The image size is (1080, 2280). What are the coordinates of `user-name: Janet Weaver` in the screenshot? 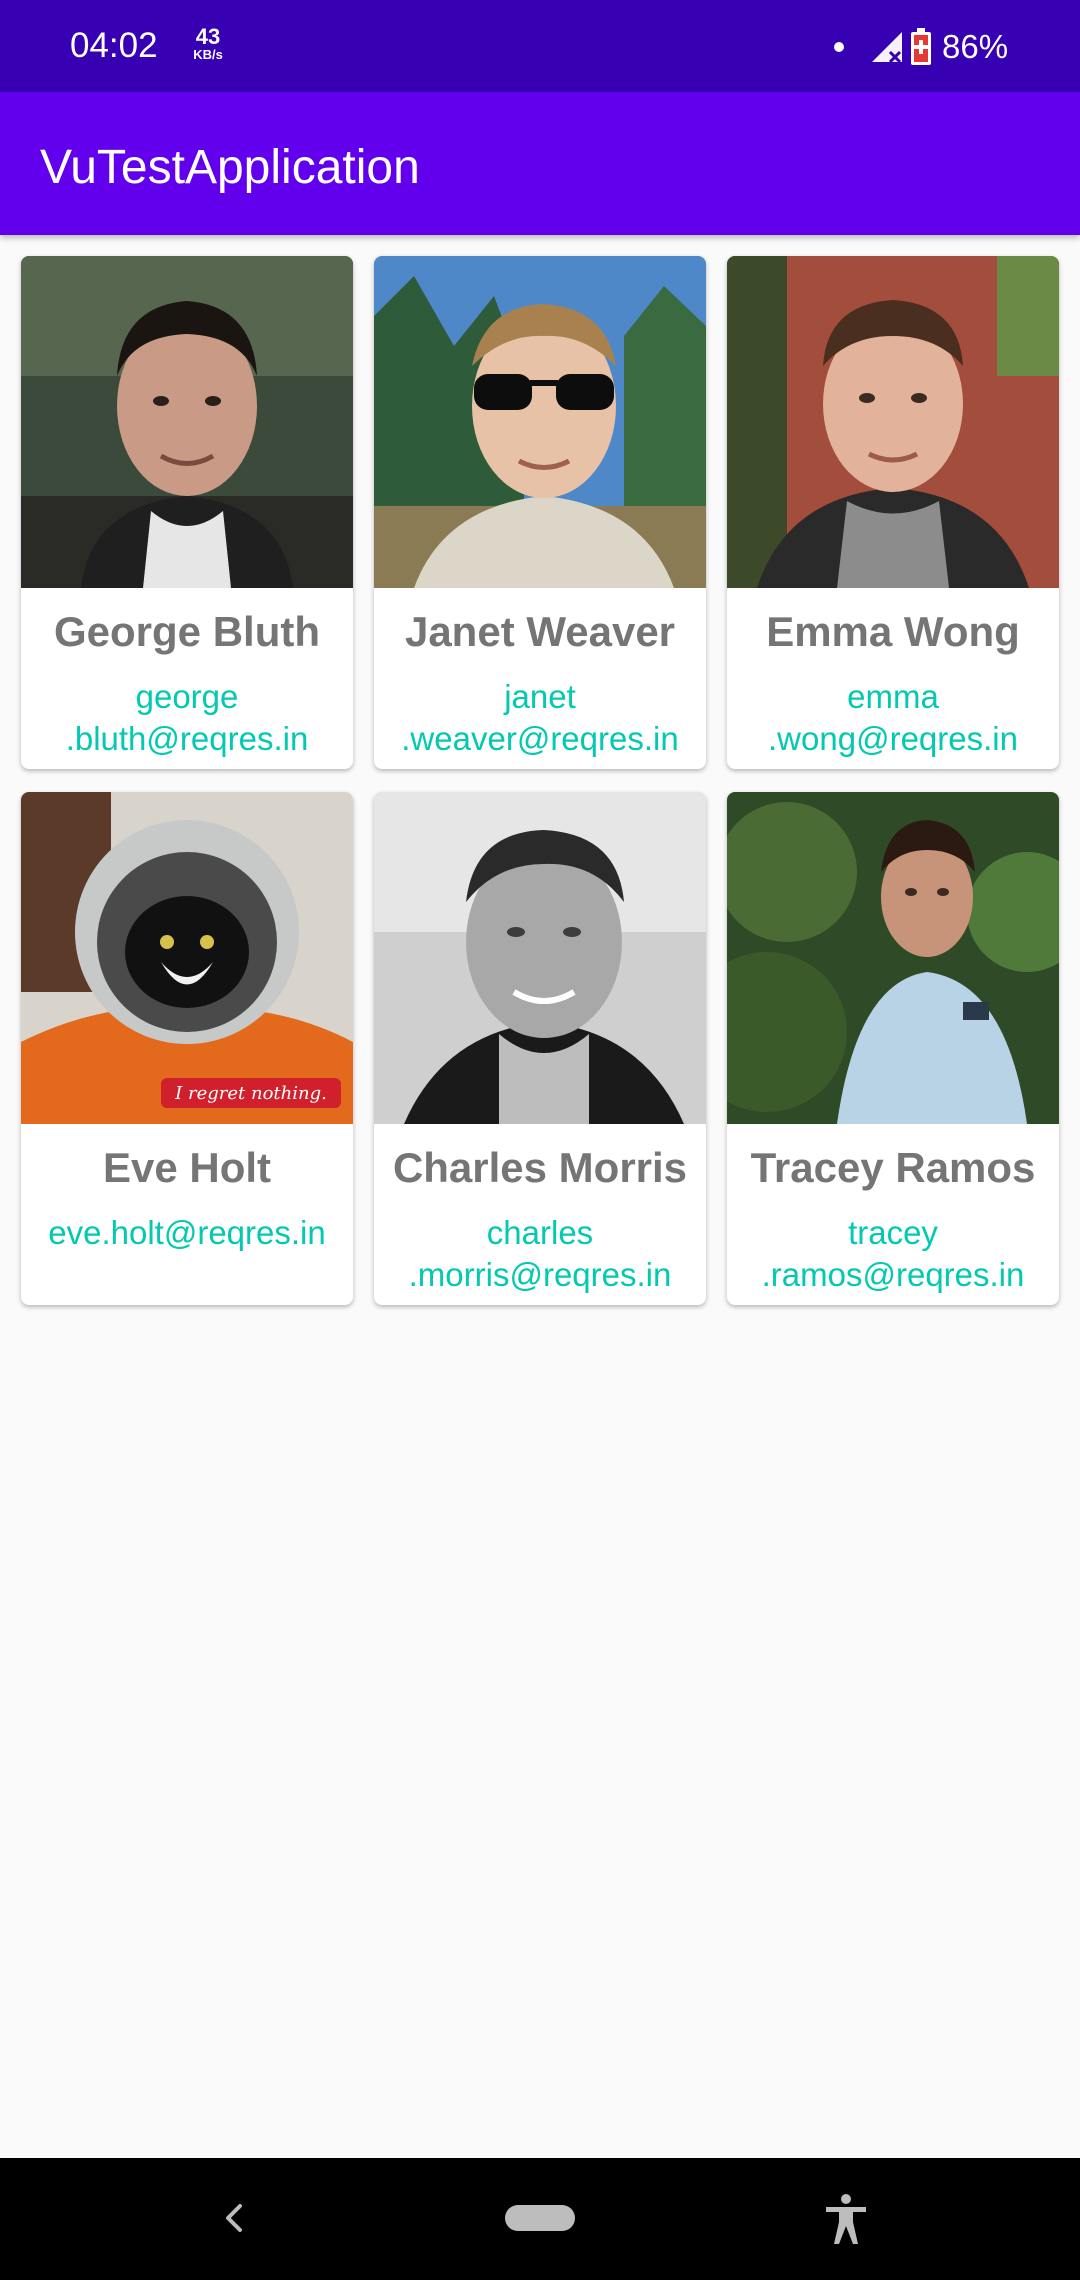 It's located at (540, 631).